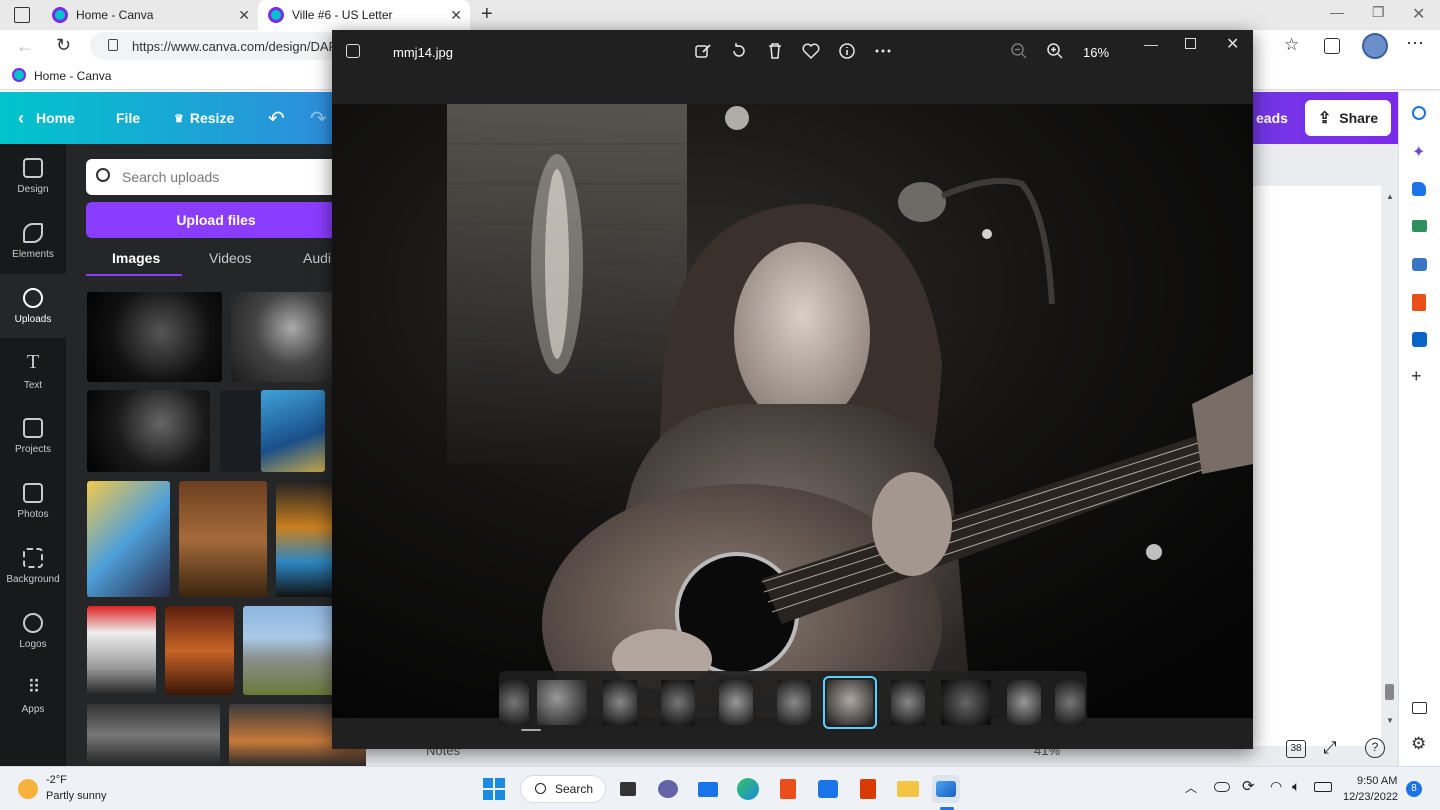  I want to click on tab-home-canva: Home - Canva ✕, so click(150, 15).